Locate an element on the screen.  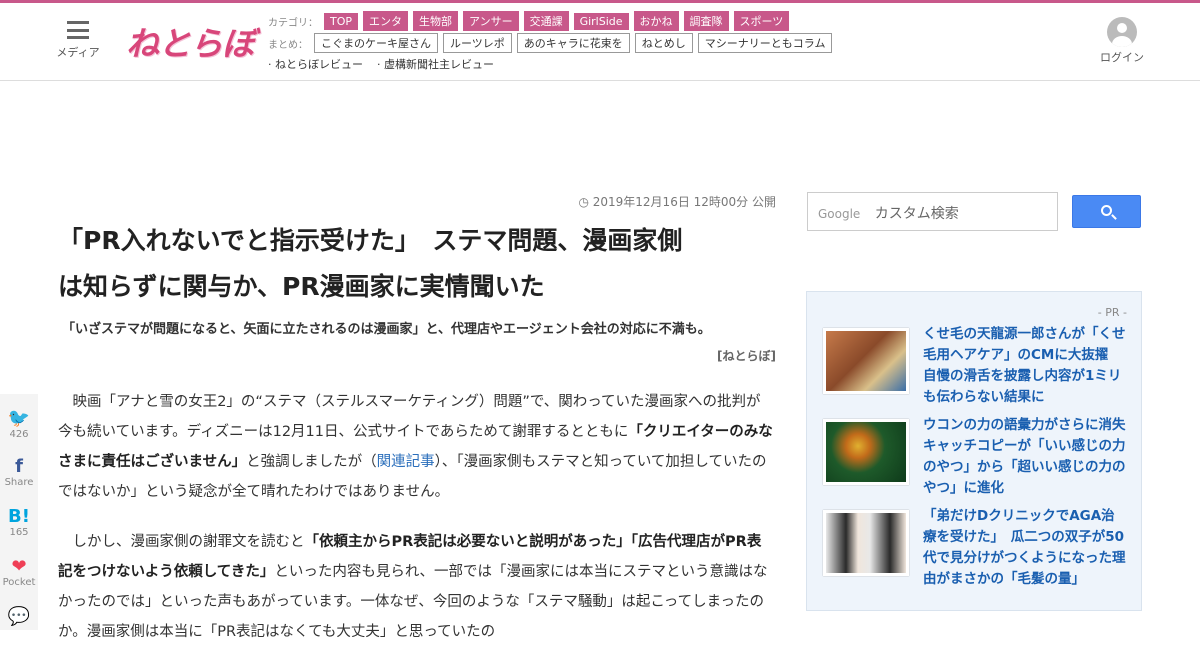
summary-link: あのキャラに花束を is located at coordinates (573, 43).